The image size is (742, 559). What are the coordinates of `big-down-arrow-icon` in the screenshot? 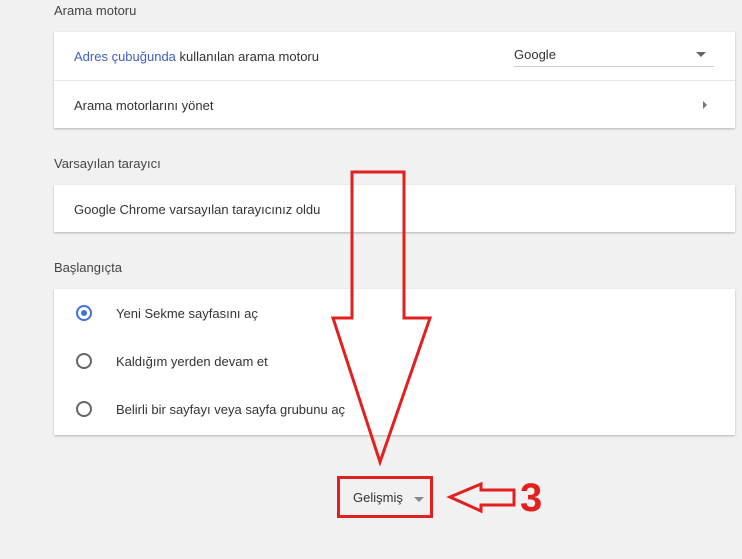 It's located at (381, 318).